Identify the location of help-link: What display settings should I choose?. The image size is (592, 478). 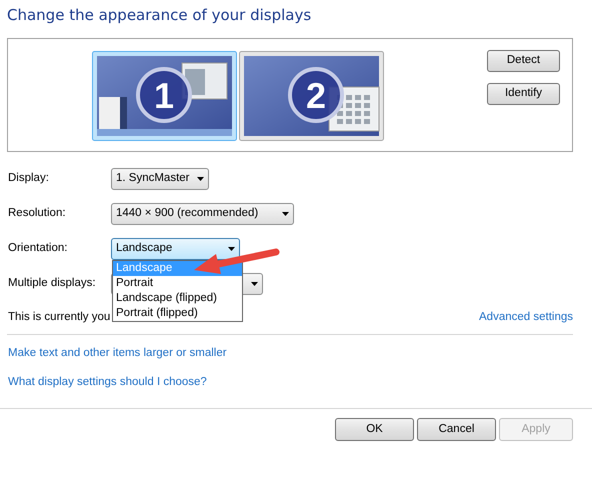
(107, 382).